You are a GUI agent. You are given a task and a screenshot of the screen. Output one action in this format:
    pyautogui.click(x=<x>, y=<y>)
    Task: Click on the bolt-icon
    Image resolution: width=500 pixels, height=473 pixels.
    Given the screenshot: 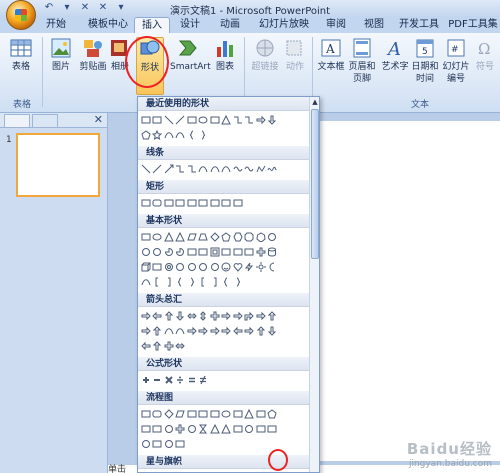 What is the action you would take?
    pyautogui.click(x=249, y=266)
    